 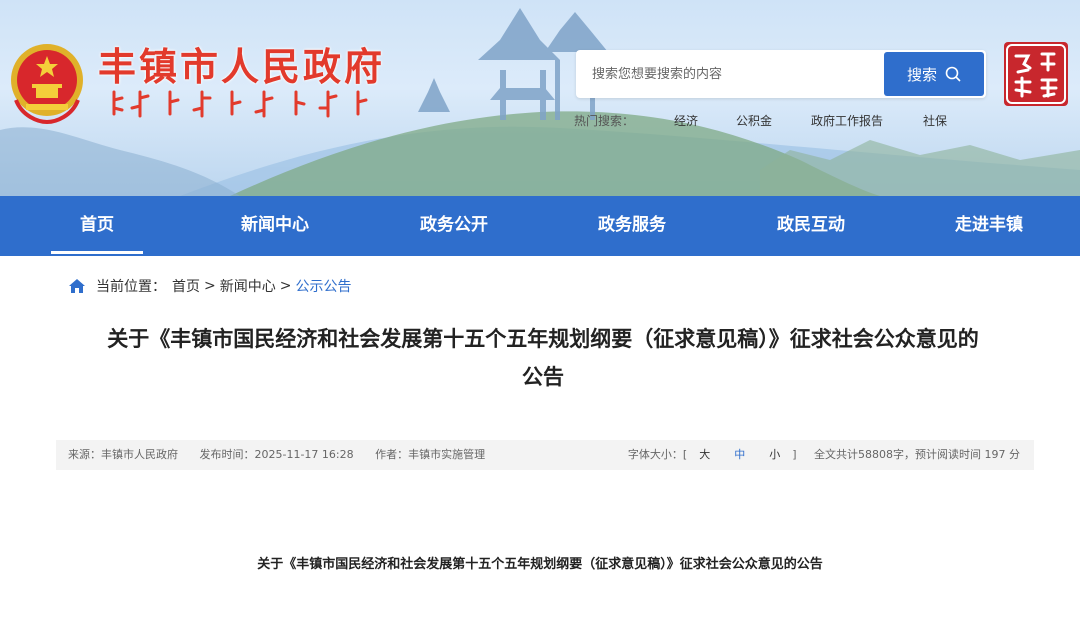 What do you see at coordinates (704, 454) in the screenshot?
I see `font-size-large-button: 大` at bounding box center [704, 454].